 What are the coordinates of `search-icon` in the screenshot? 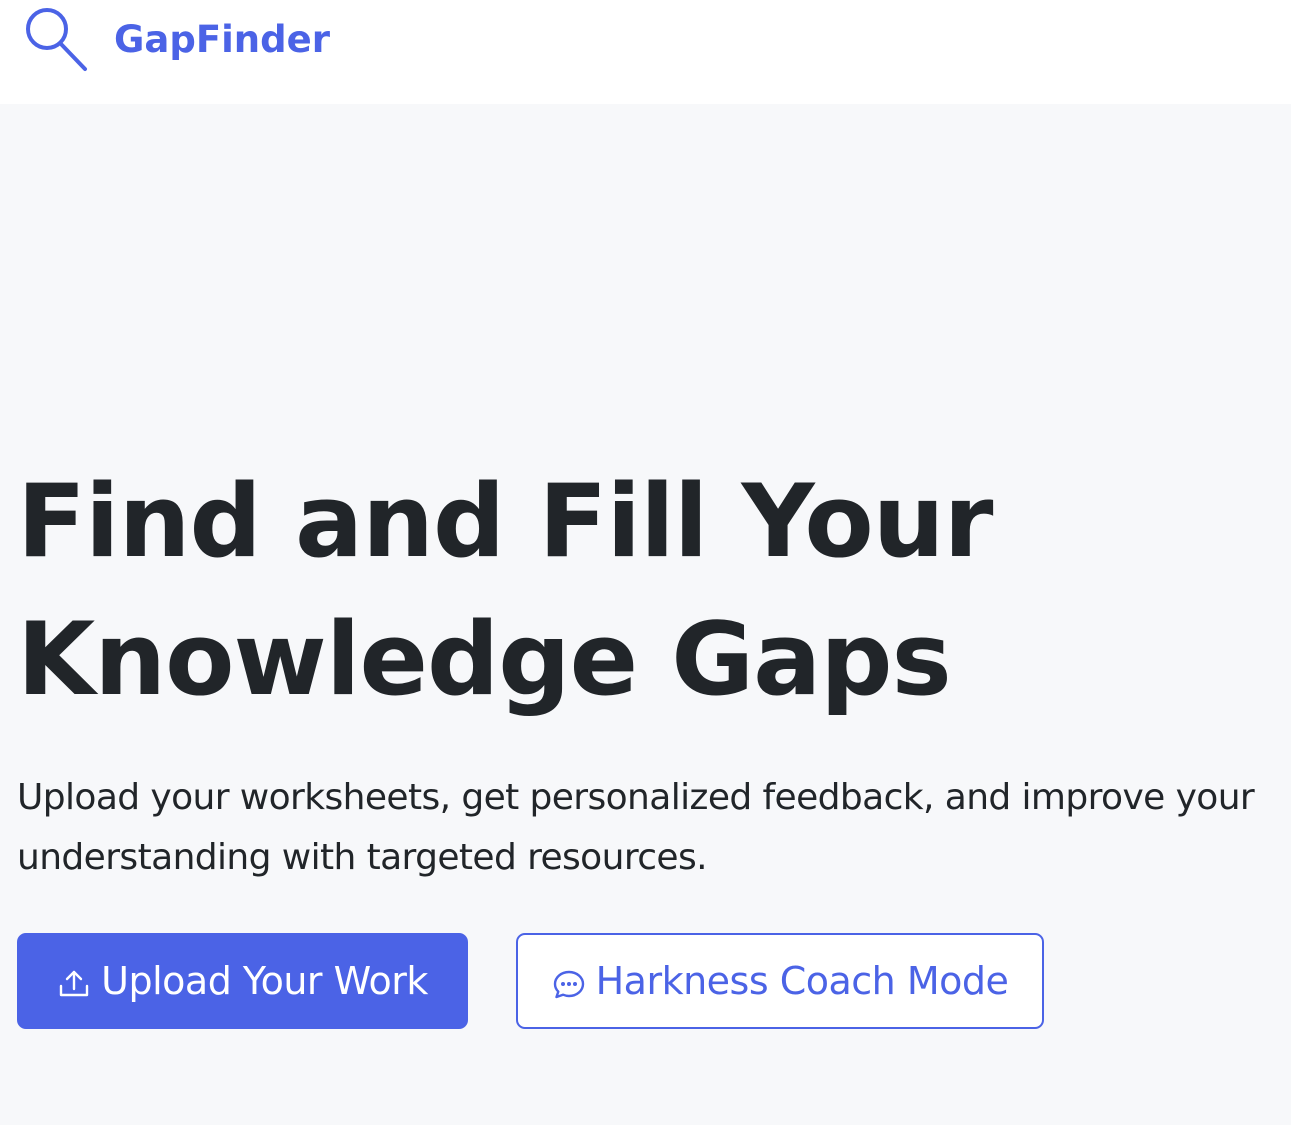 It's located at (56, 39).